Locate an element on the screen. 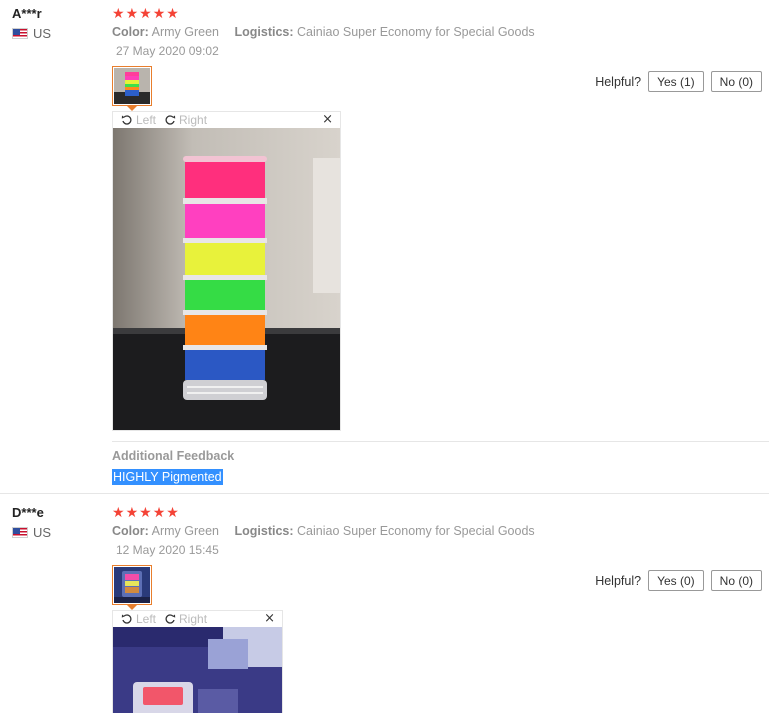 The width and height of the screenshot is (769, 713). additional-feedback-title: Additional Feedback is located at coordinates (173, 456).